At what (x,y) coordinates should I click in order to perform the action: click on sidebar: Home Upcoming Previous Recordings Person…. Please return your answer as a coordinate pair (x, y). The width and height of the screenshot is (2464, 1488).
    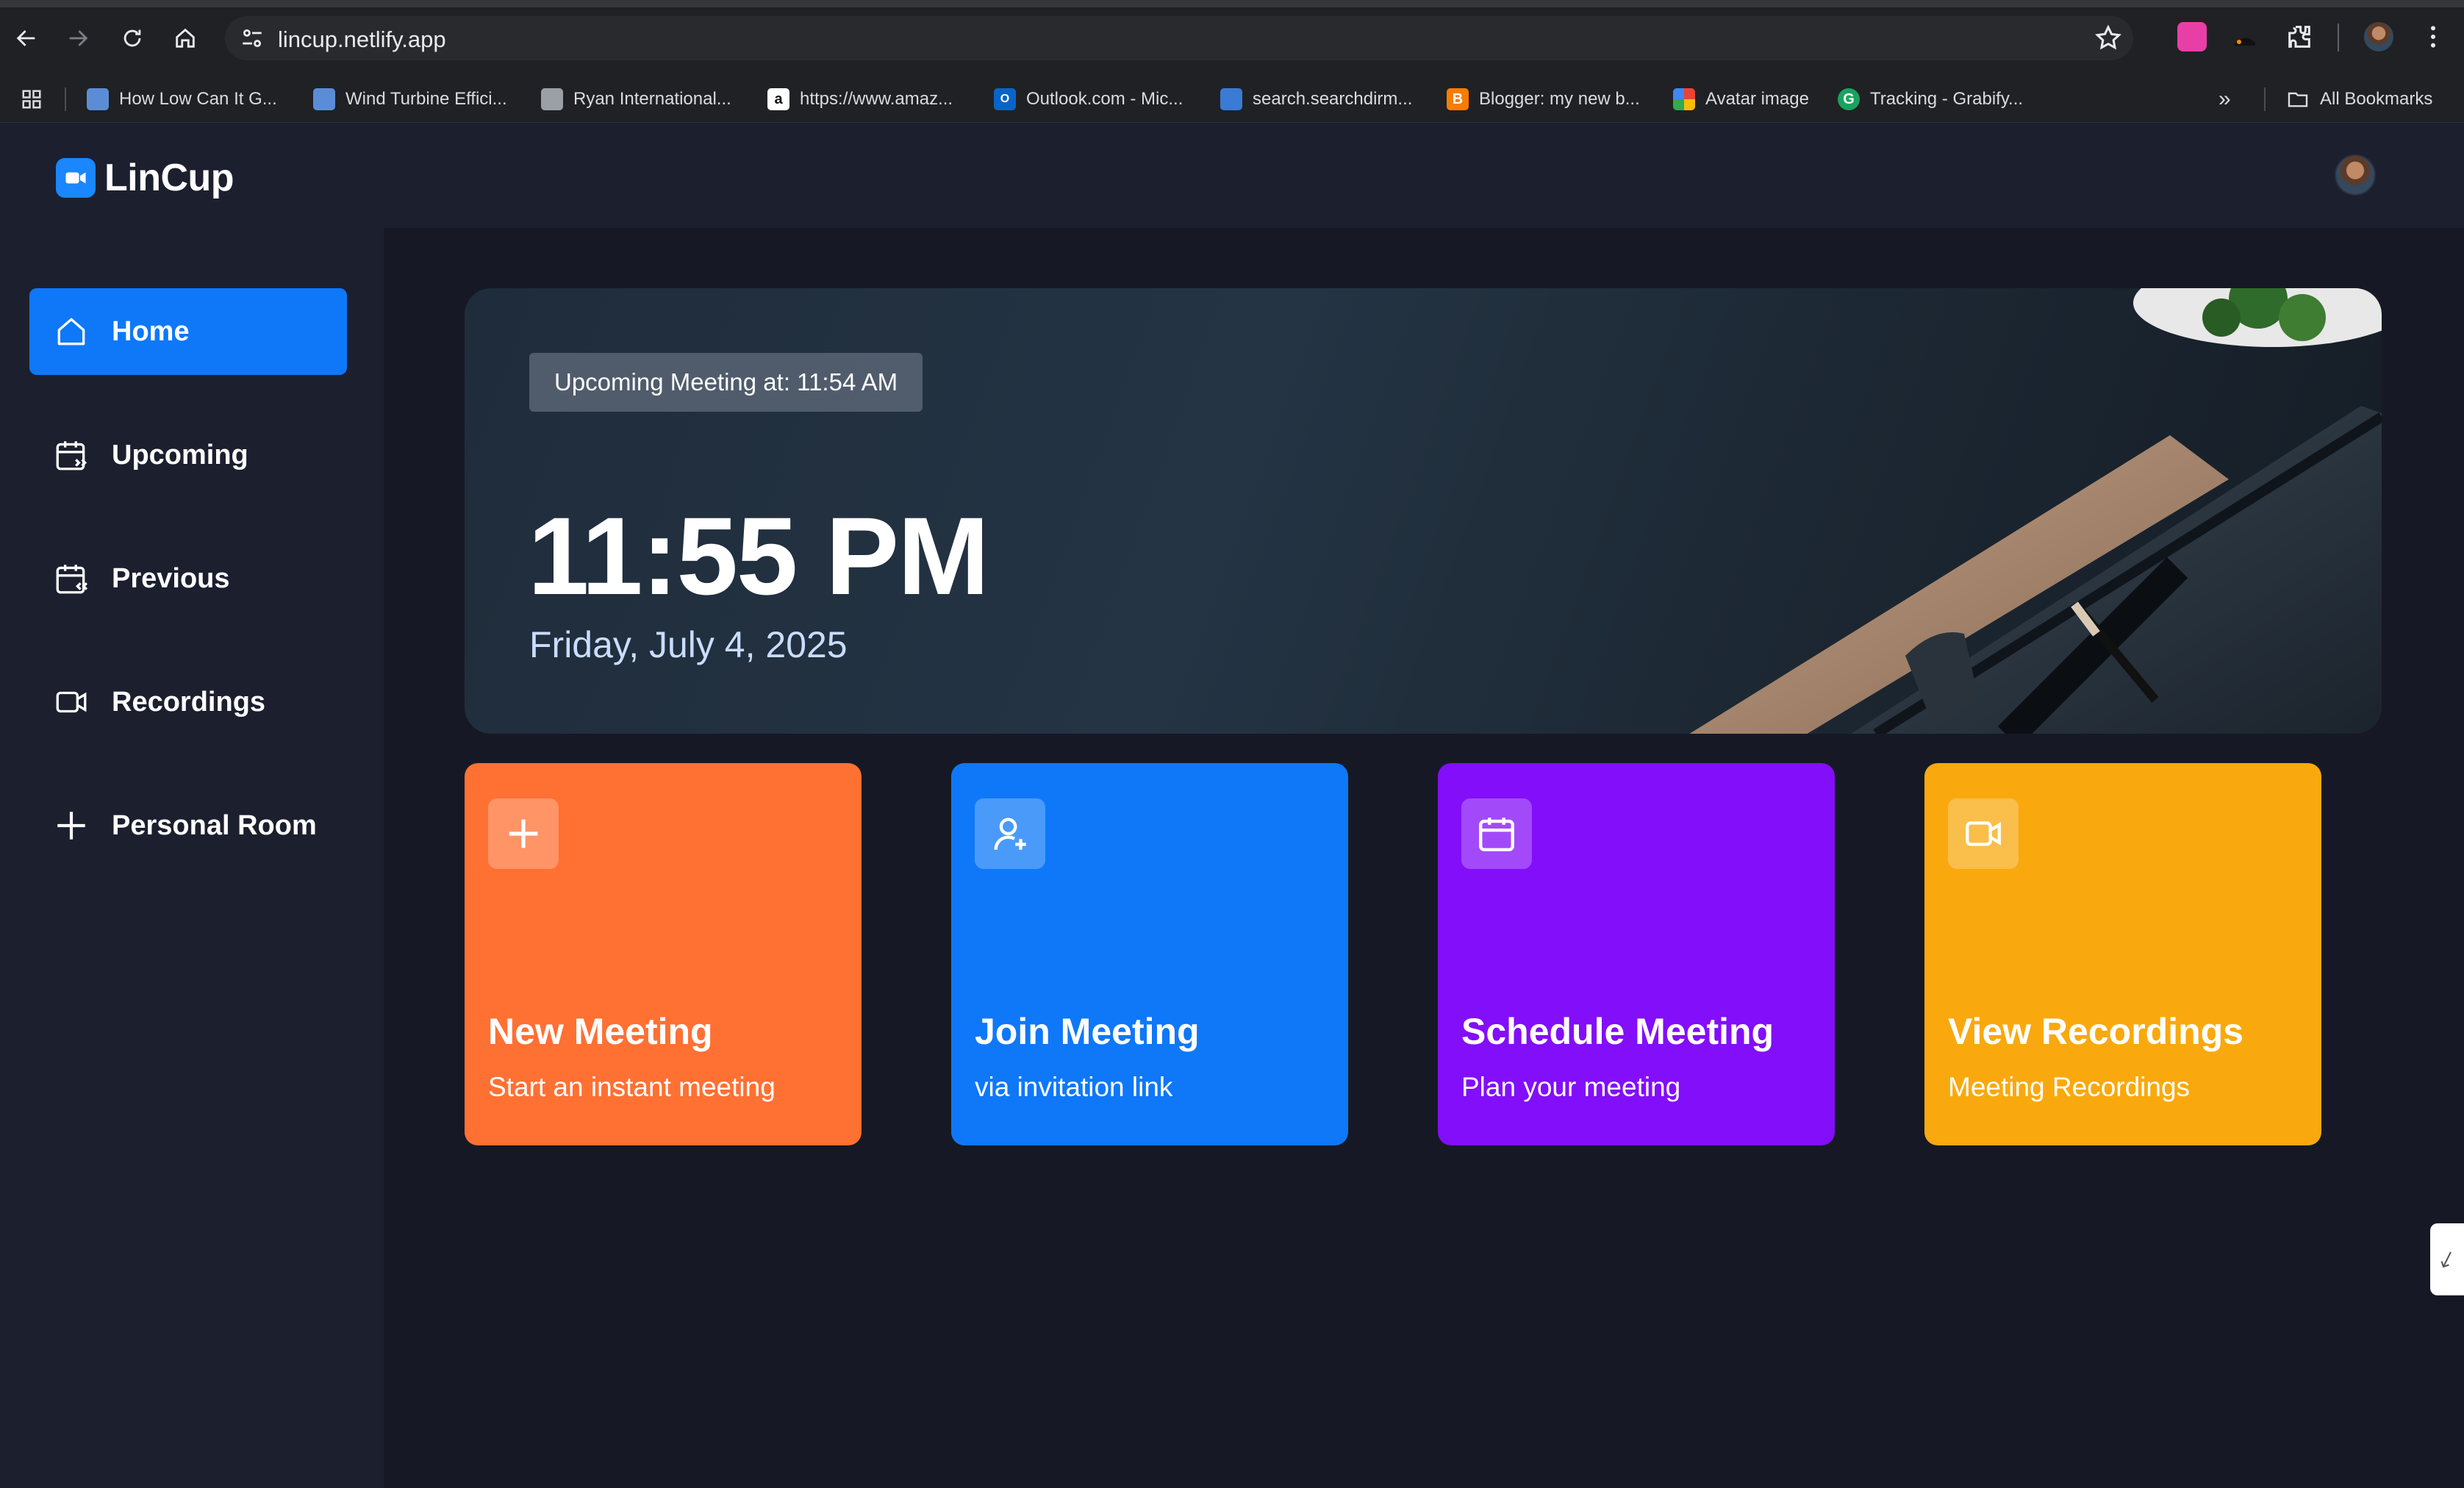
    Looking at the image, I should click on (192, 858).